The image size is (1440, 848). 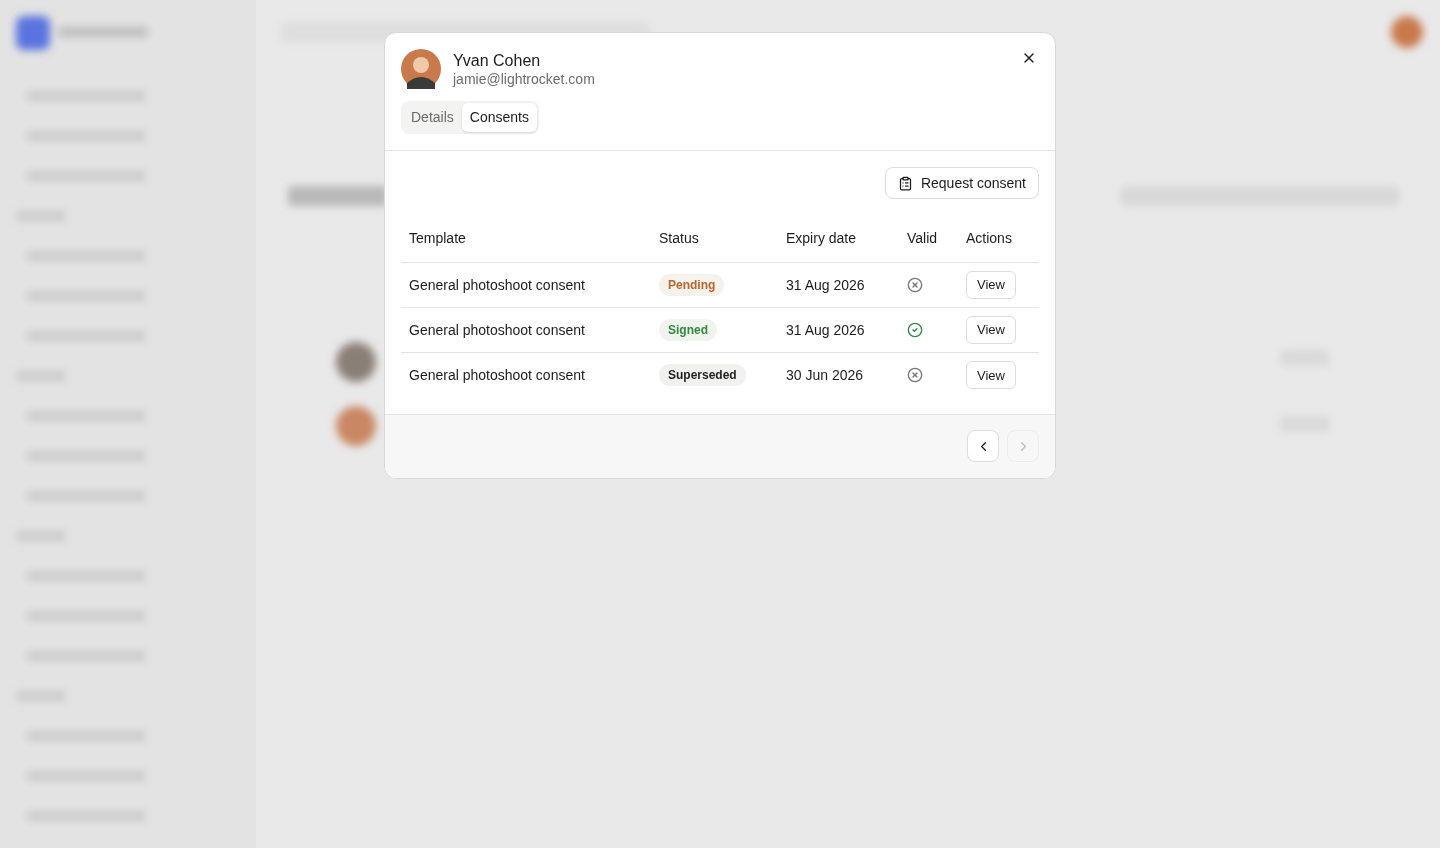 I want to click on tab: Consents, so click(x=499, y=117).